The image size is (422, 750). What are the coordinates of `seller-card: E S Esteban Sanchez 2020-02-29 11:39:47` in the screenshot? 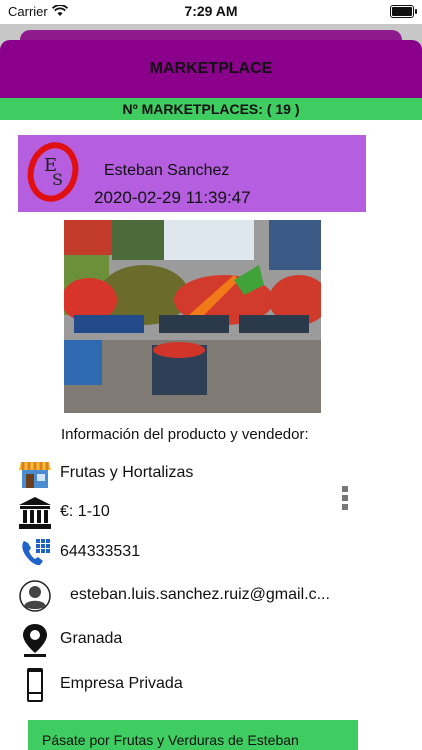 It's located at (192, 173).